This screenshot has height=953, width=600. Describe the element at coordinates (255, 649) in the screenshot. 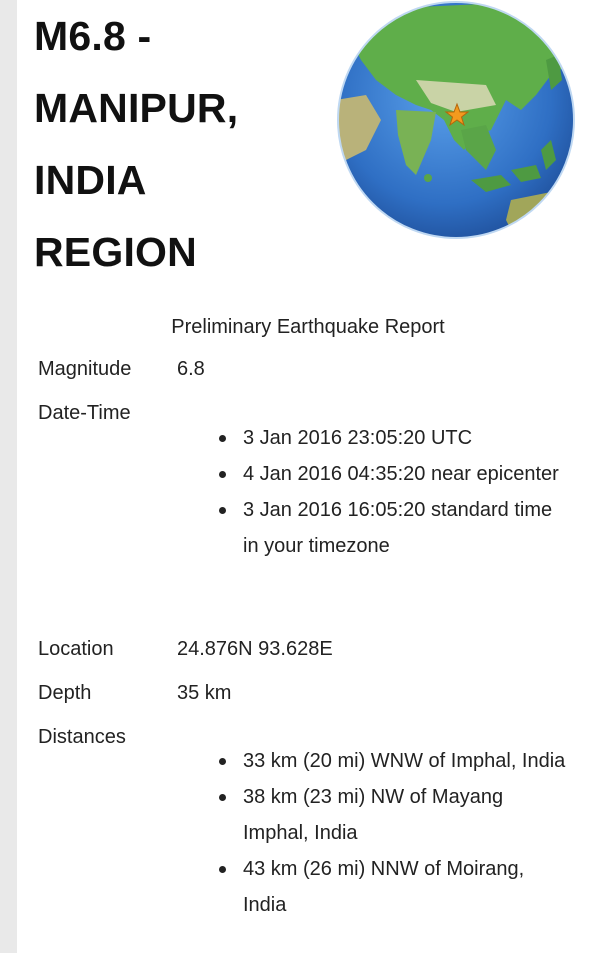

I see `location-value: 24.876N 93.628E` at that location.